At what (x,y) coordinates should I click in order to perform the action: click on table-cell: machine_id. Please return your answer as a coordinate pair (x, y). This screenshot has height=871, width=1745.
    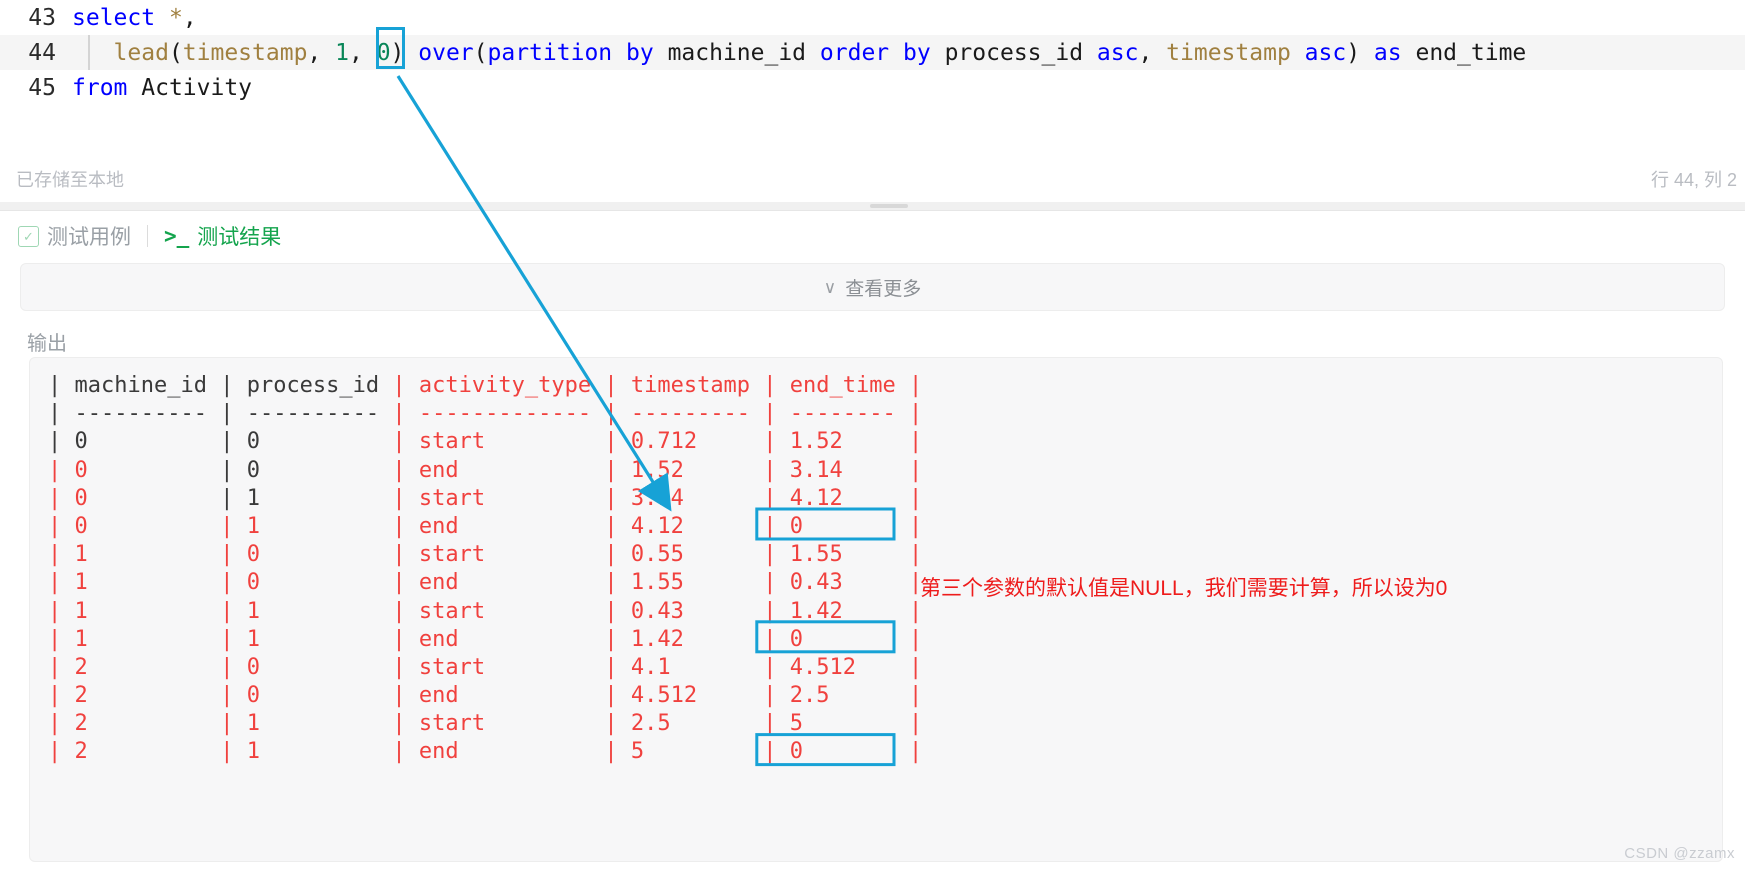
    Looking at the image, I should click on (147, 385).